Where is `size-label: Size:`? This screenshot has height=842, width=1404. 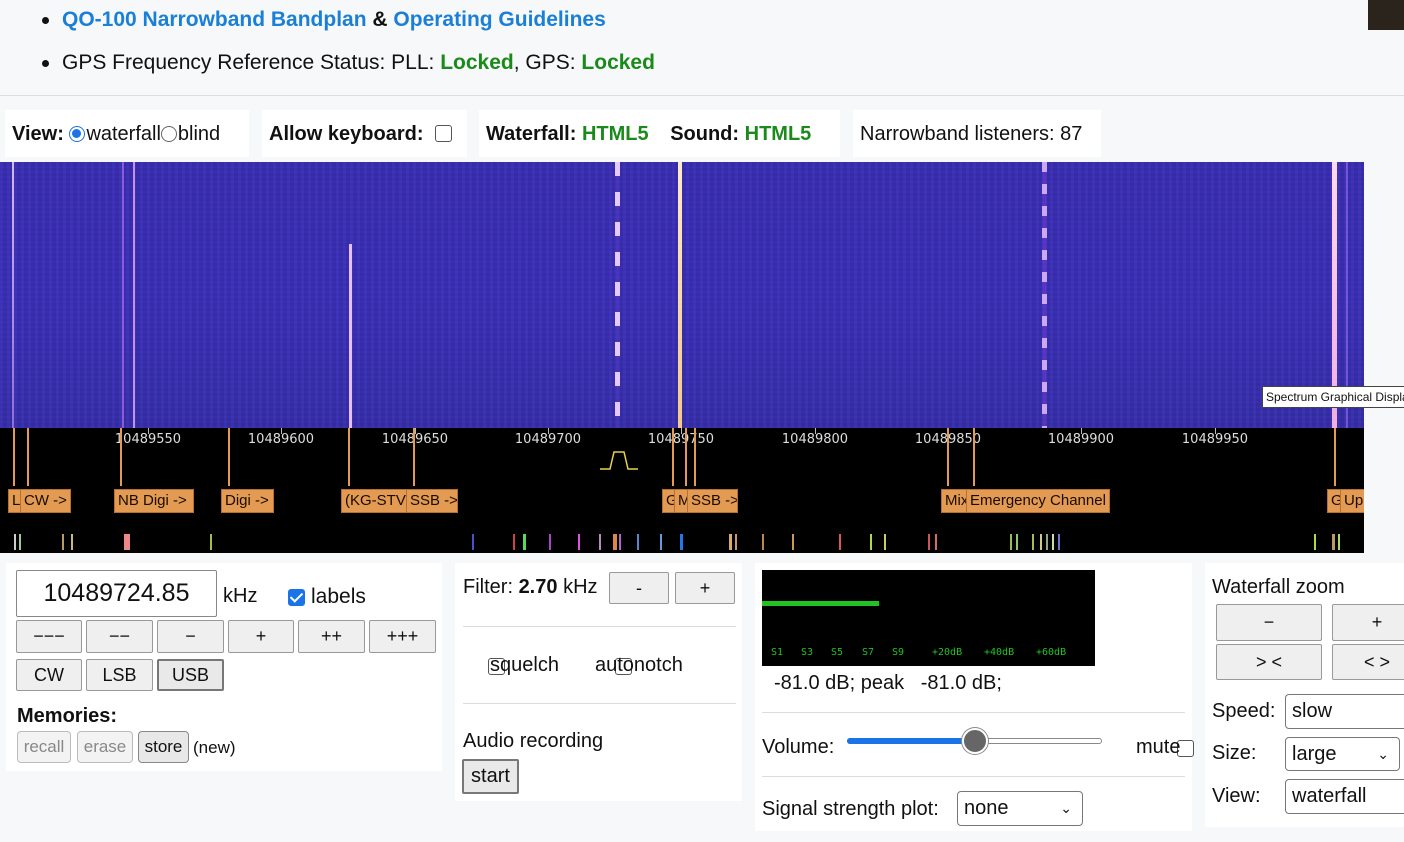 size-label: Size: is located at coordinates (1234, 753).